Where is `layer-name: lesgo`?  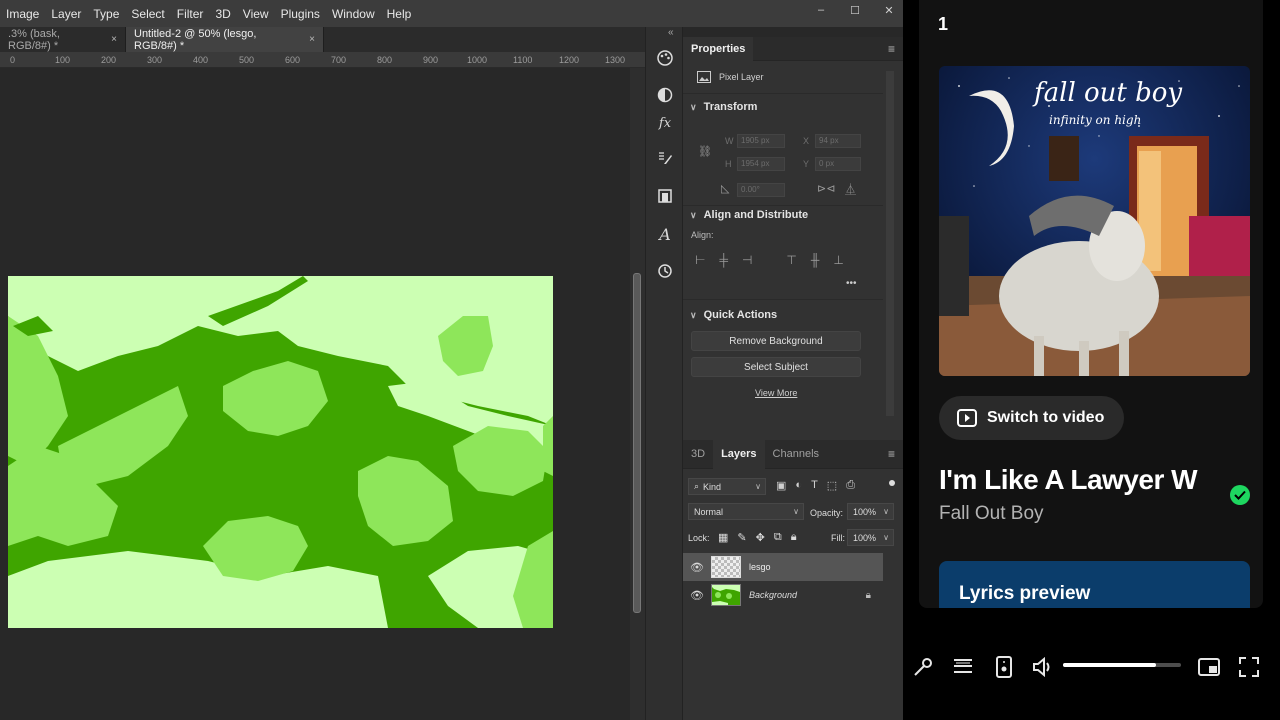
layer-name: lesgo is located at coordinates (760, 567).